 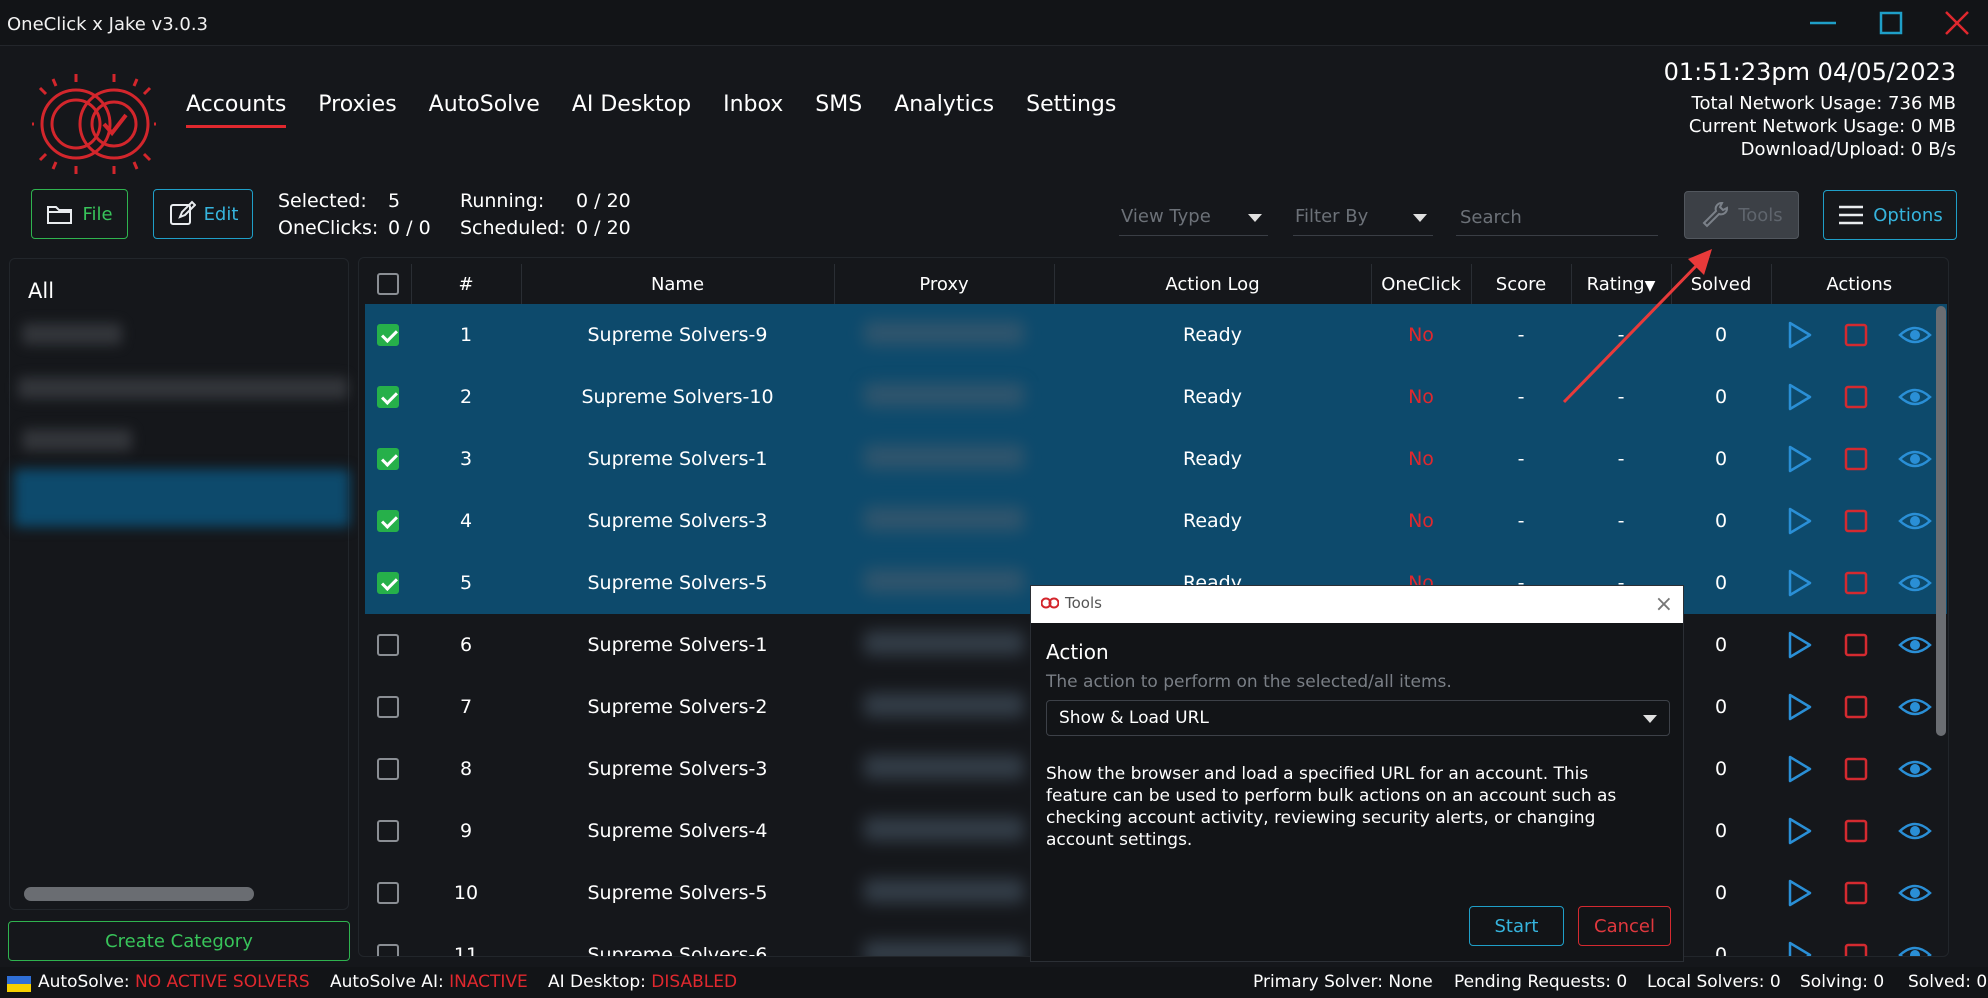 I want to click on row-number: 9, so click(x=466, y=831).